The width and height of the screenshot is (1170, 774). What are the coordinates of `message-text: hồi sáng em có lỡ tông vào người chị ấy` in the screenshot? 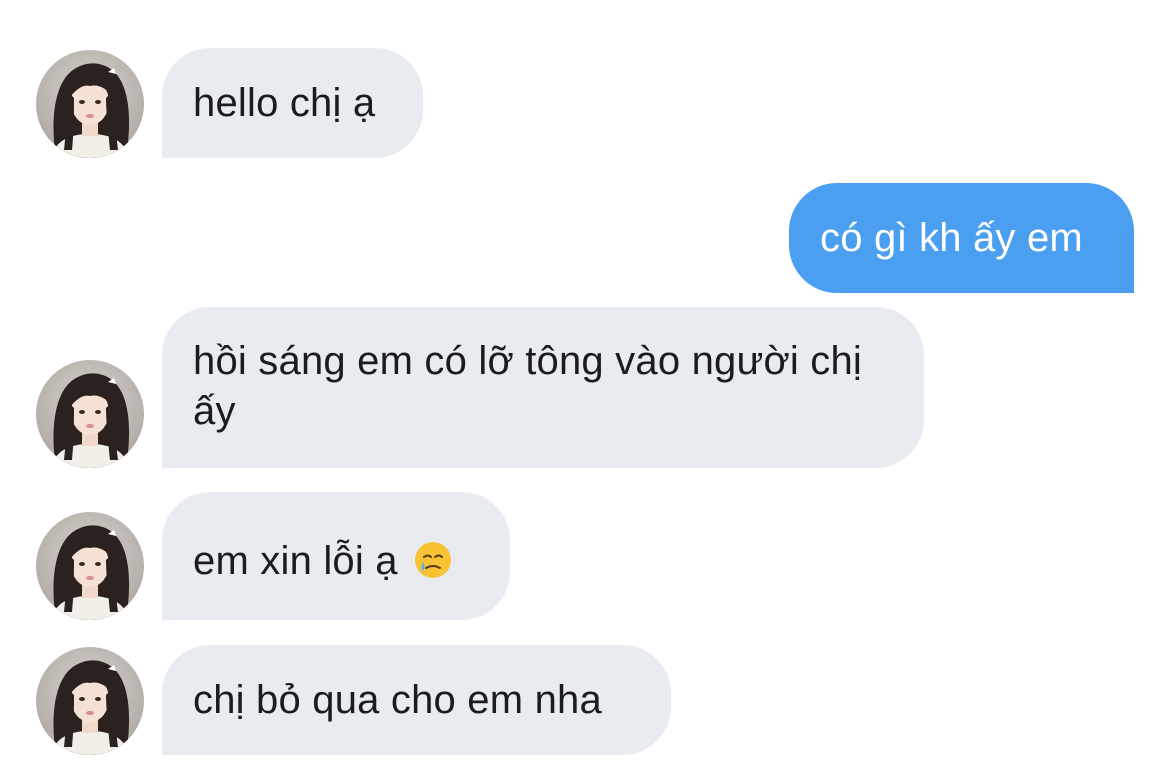 It's located at (528, 386).